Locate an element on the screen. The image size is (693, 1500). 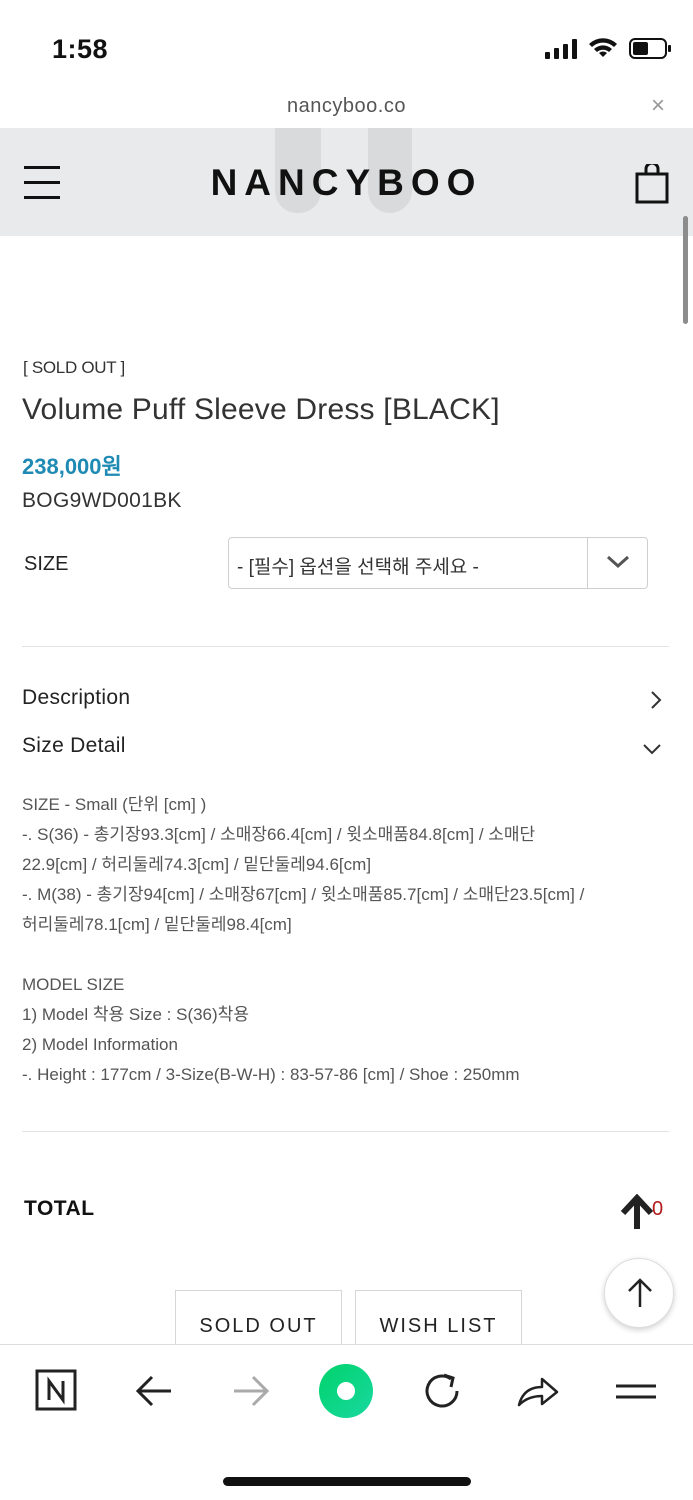
detail-line is located at coordinates (344, 955).